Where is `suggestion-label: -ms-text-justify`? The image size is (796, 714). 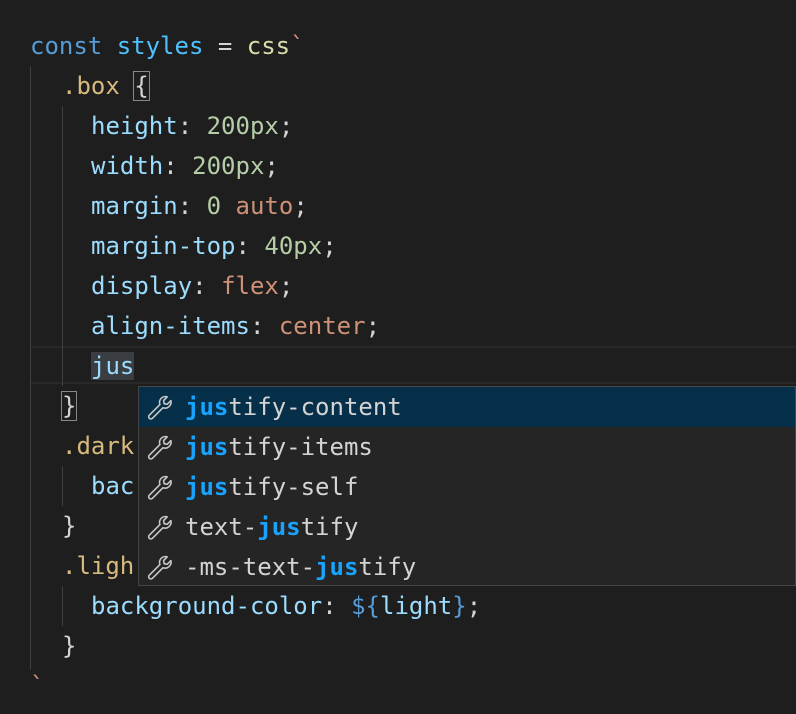
suggestion-label: -ms-text-justify is located at coordinates (300, 567).